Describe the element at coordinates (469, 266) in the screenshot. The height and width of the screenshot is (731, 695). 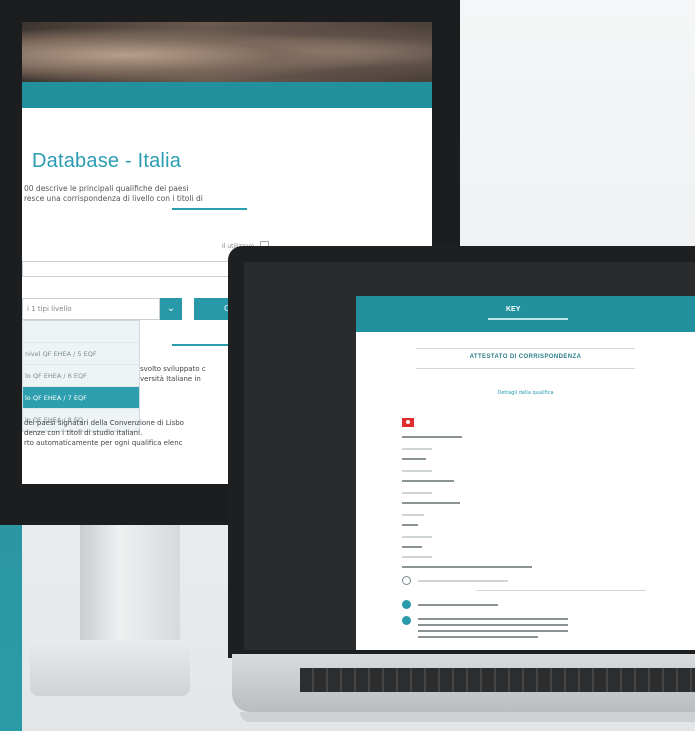
I see `laptop-statusbar` at that location.